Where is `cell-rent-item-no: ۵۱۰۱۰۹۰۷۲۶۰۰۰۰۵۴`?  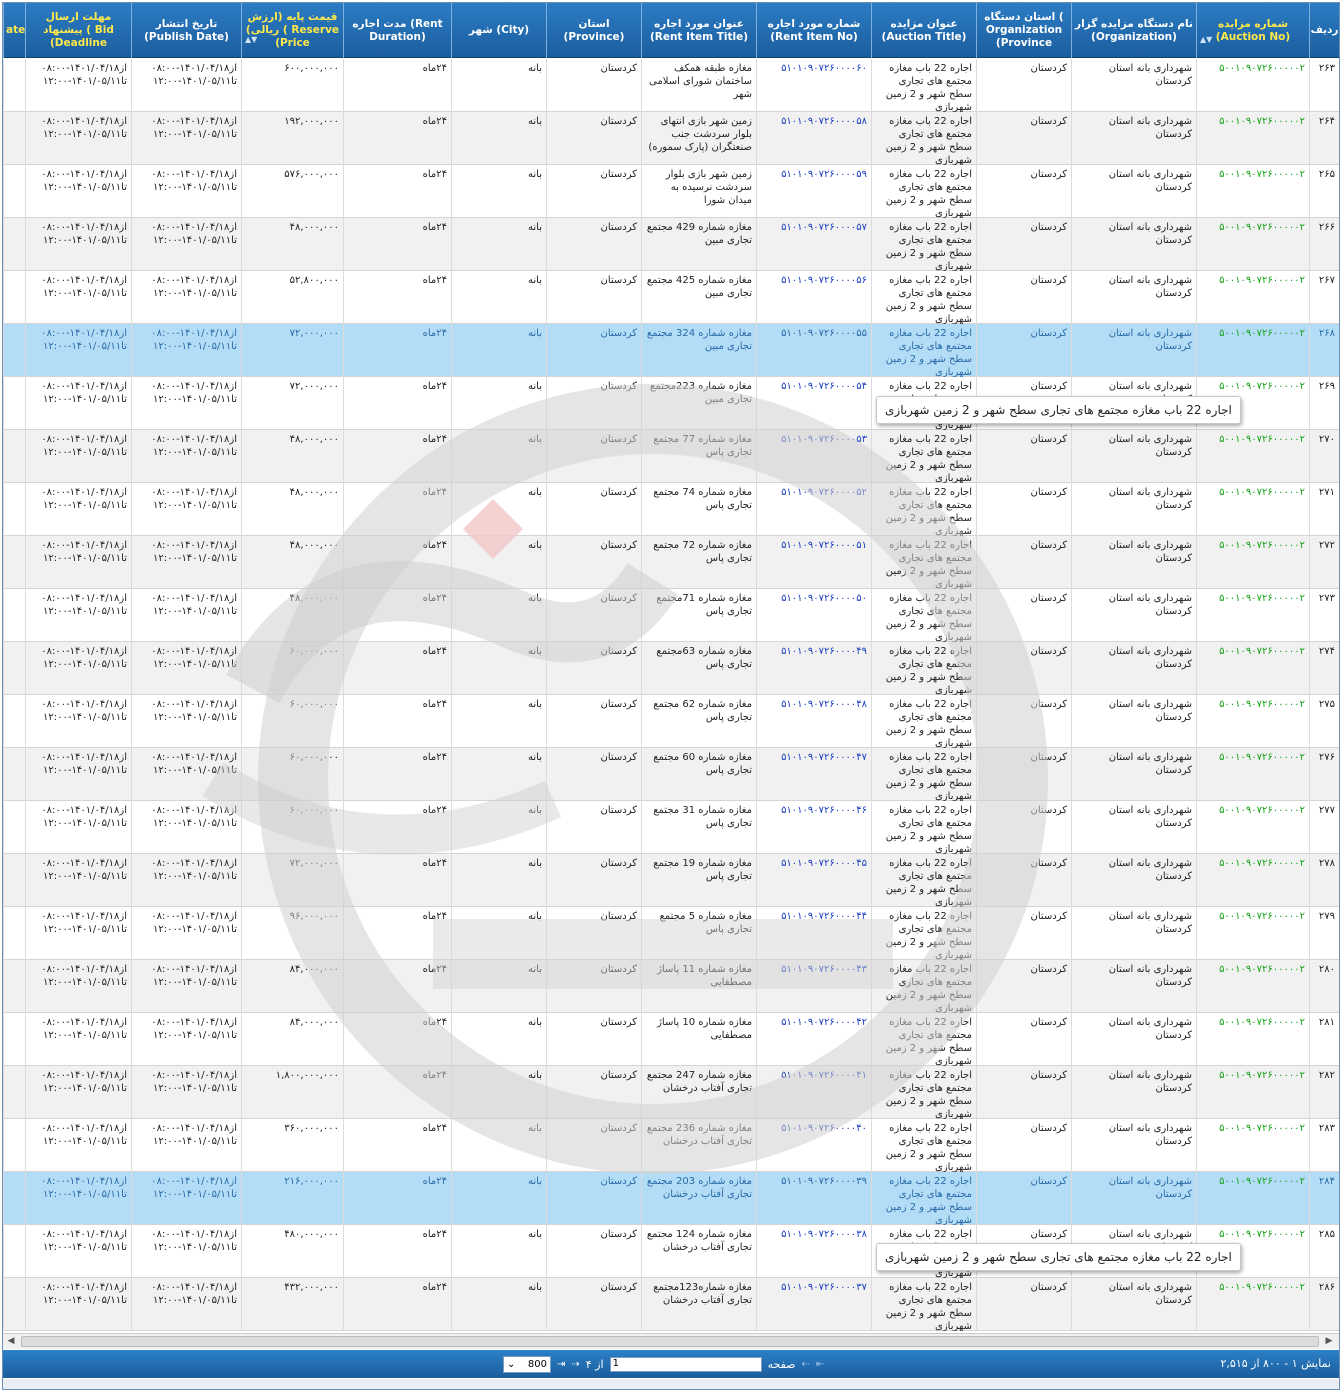 cell-rent-item-no: ۵۱۰۱۰۹۰۷۲۶۰۰۰۰۵۴ is located at coordinates (813, 403).